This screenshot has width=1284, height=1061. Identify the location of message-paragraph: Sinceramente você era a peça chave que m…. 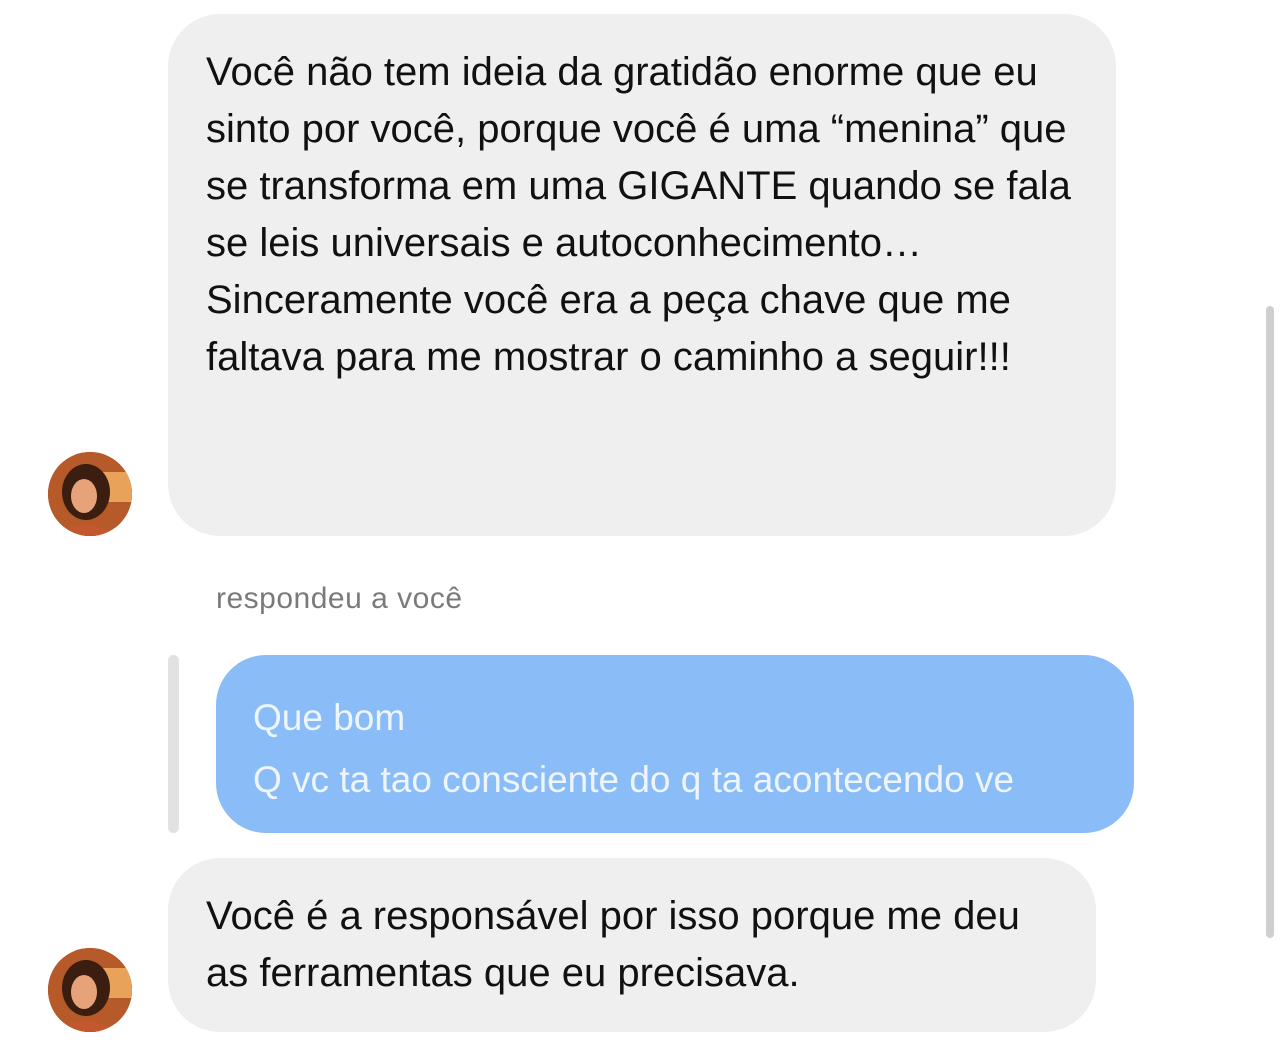
(608, 328).